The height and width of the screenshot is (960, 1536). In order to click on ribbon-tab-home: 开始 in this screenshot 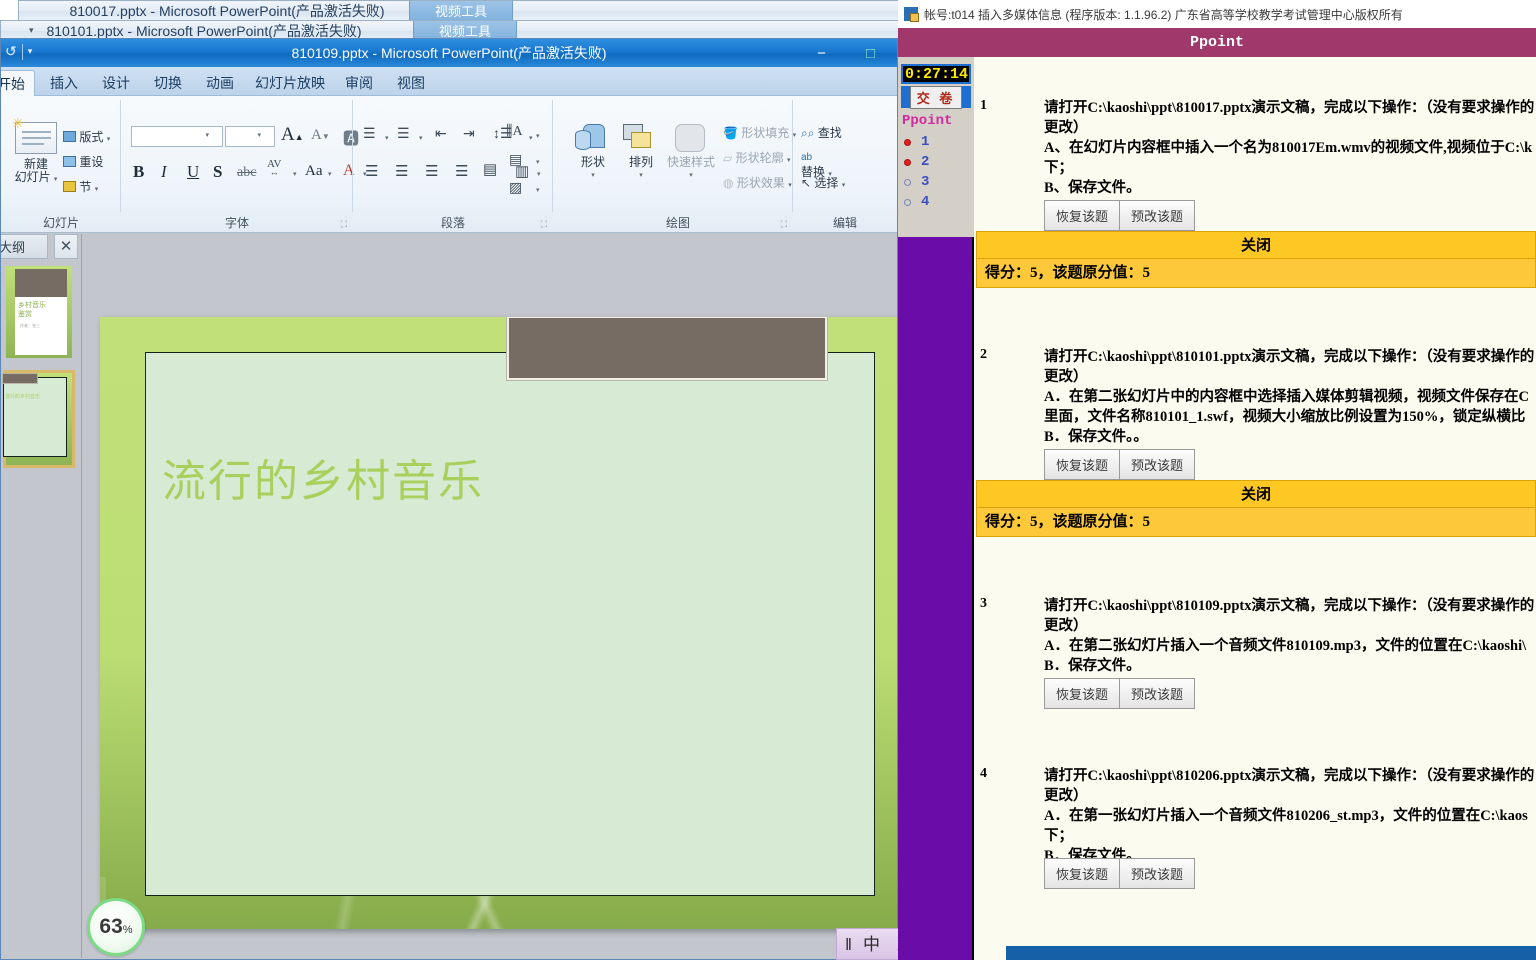, I will do `click(18, 83)`.